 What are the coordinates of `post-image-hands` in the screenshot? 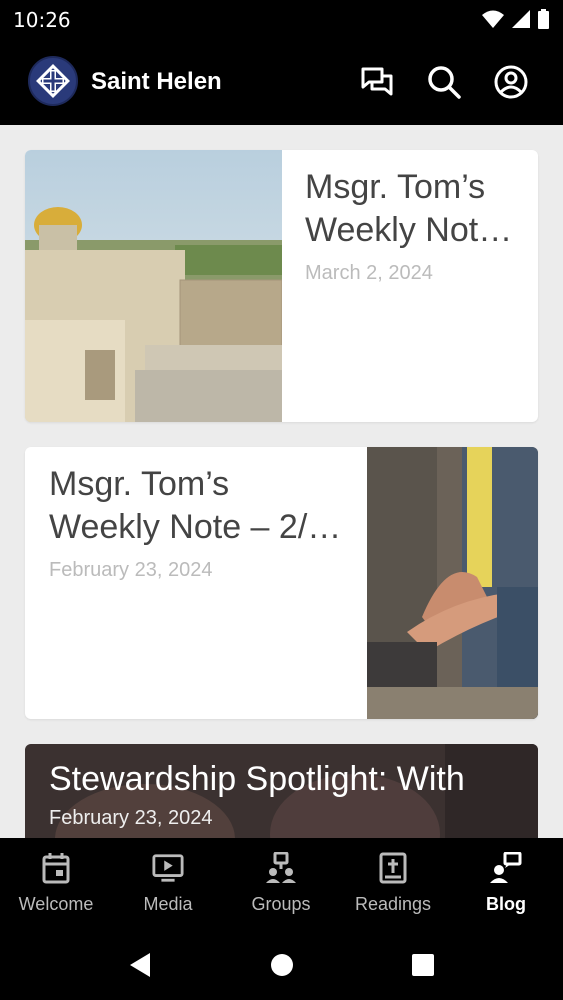 It's located at (452, 583).